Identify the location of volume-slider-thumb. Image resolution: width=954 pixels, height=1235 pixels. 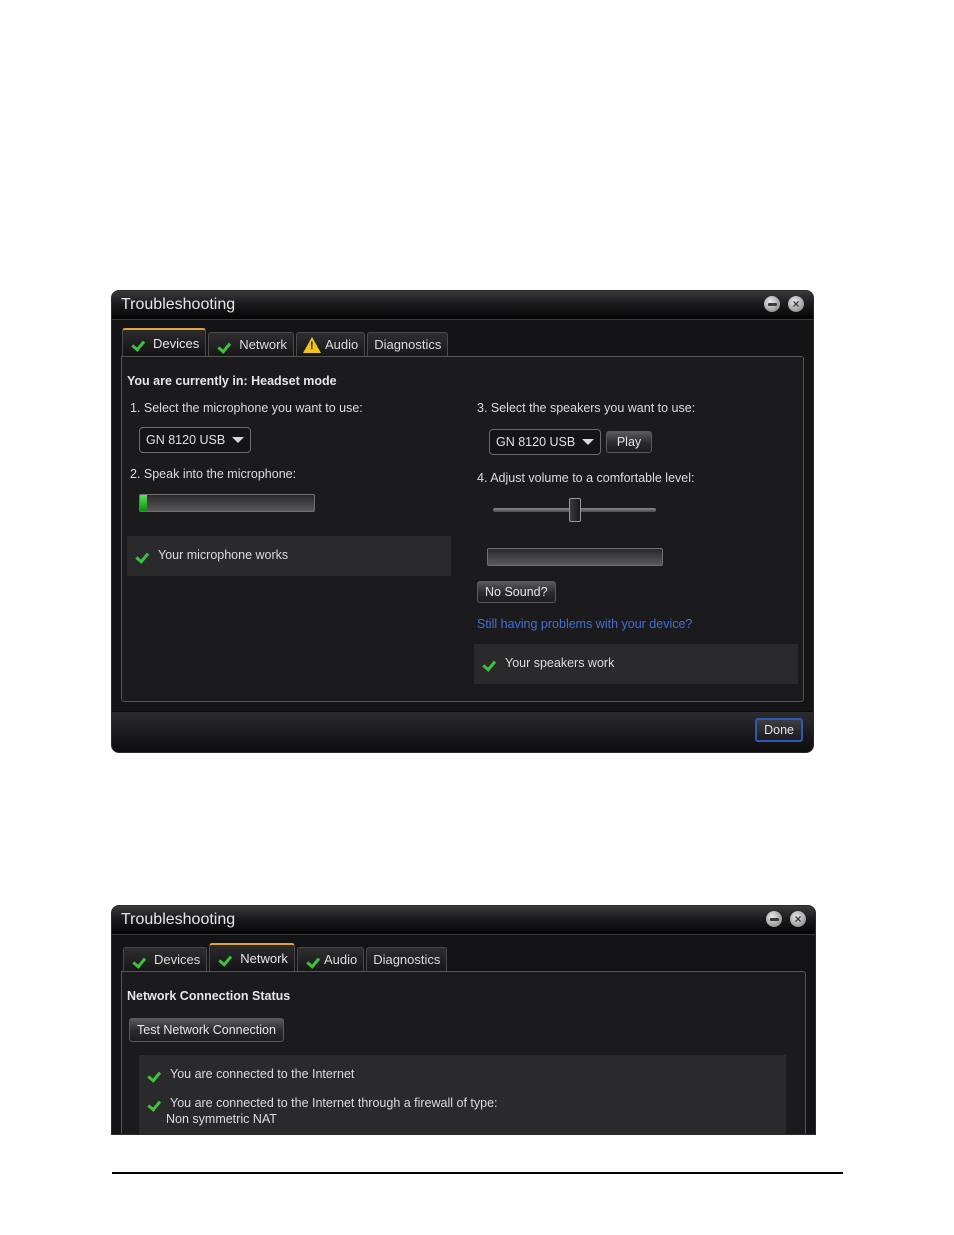
(574, 510).